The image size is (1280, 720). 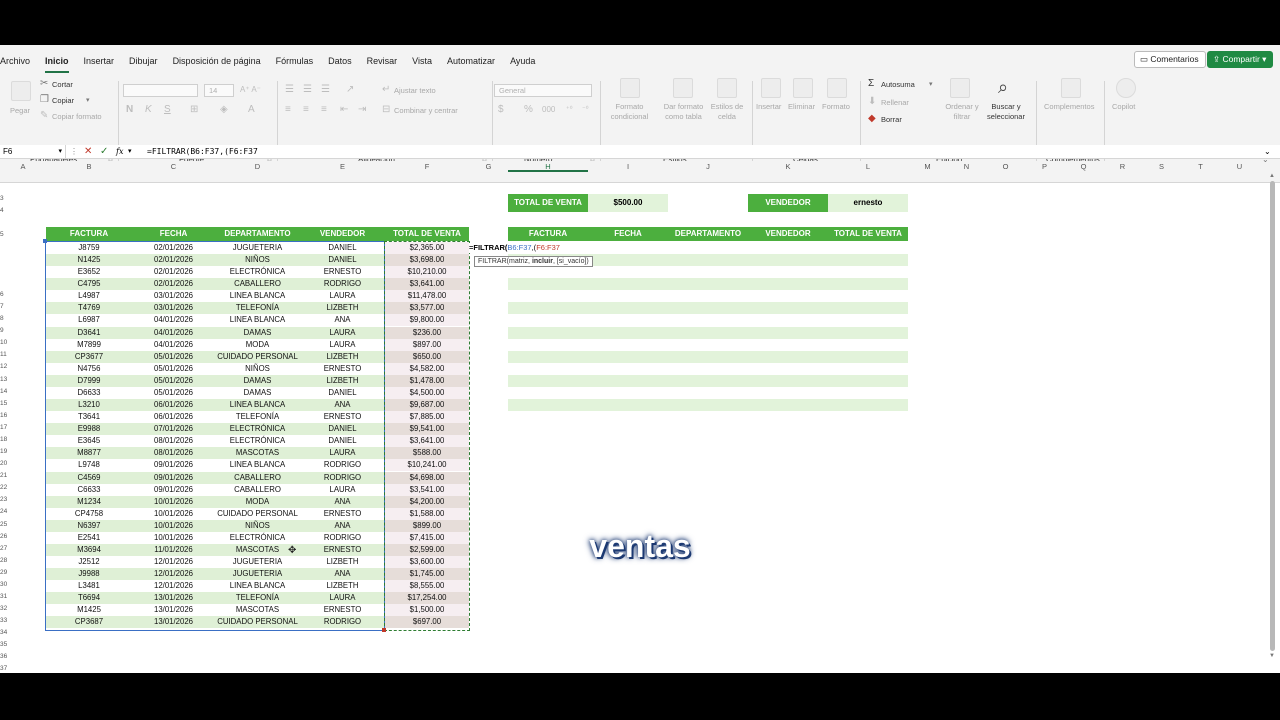 I want to click on grow-font-icon: A⁺ A⁻, so click(x=250, y=90).